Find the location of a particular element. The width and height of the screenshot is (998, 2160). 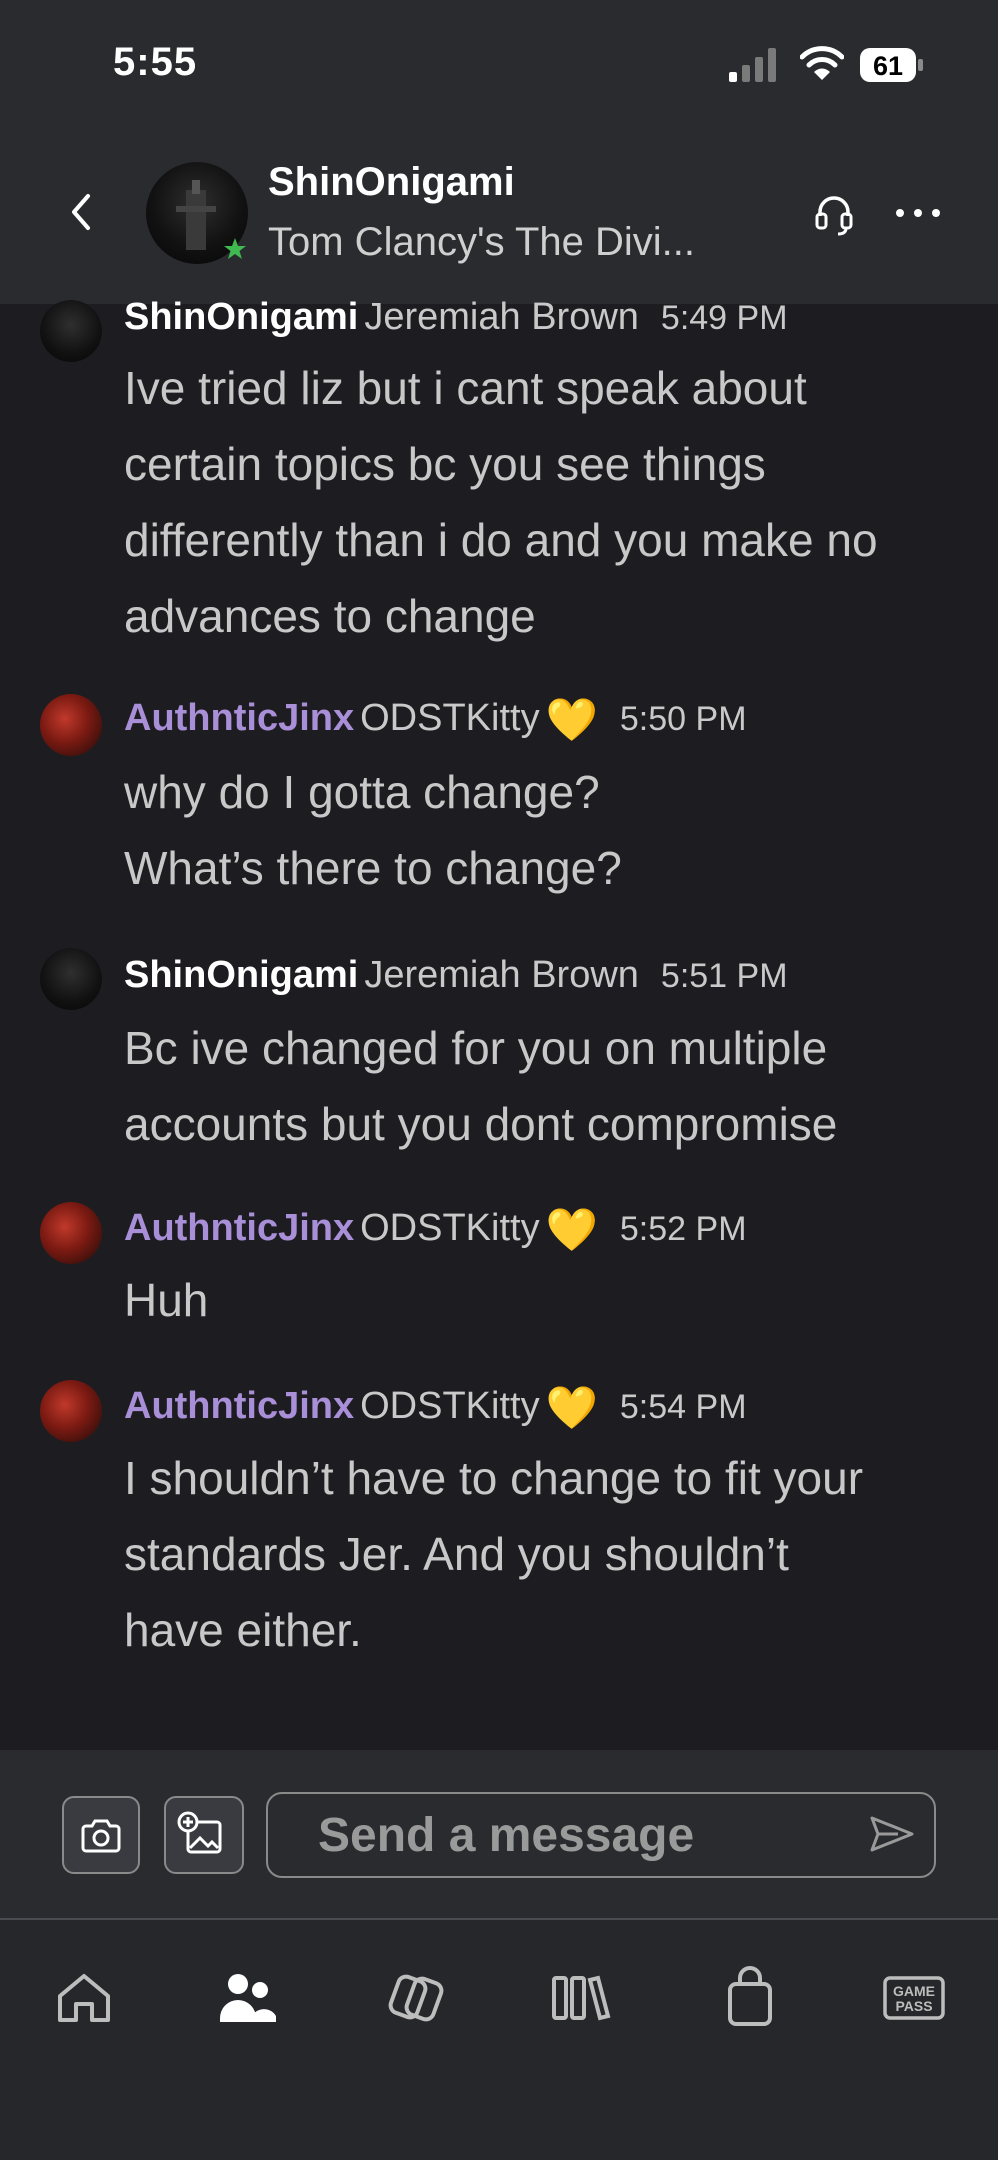

send-icon is located at coordinates (892, 1834).